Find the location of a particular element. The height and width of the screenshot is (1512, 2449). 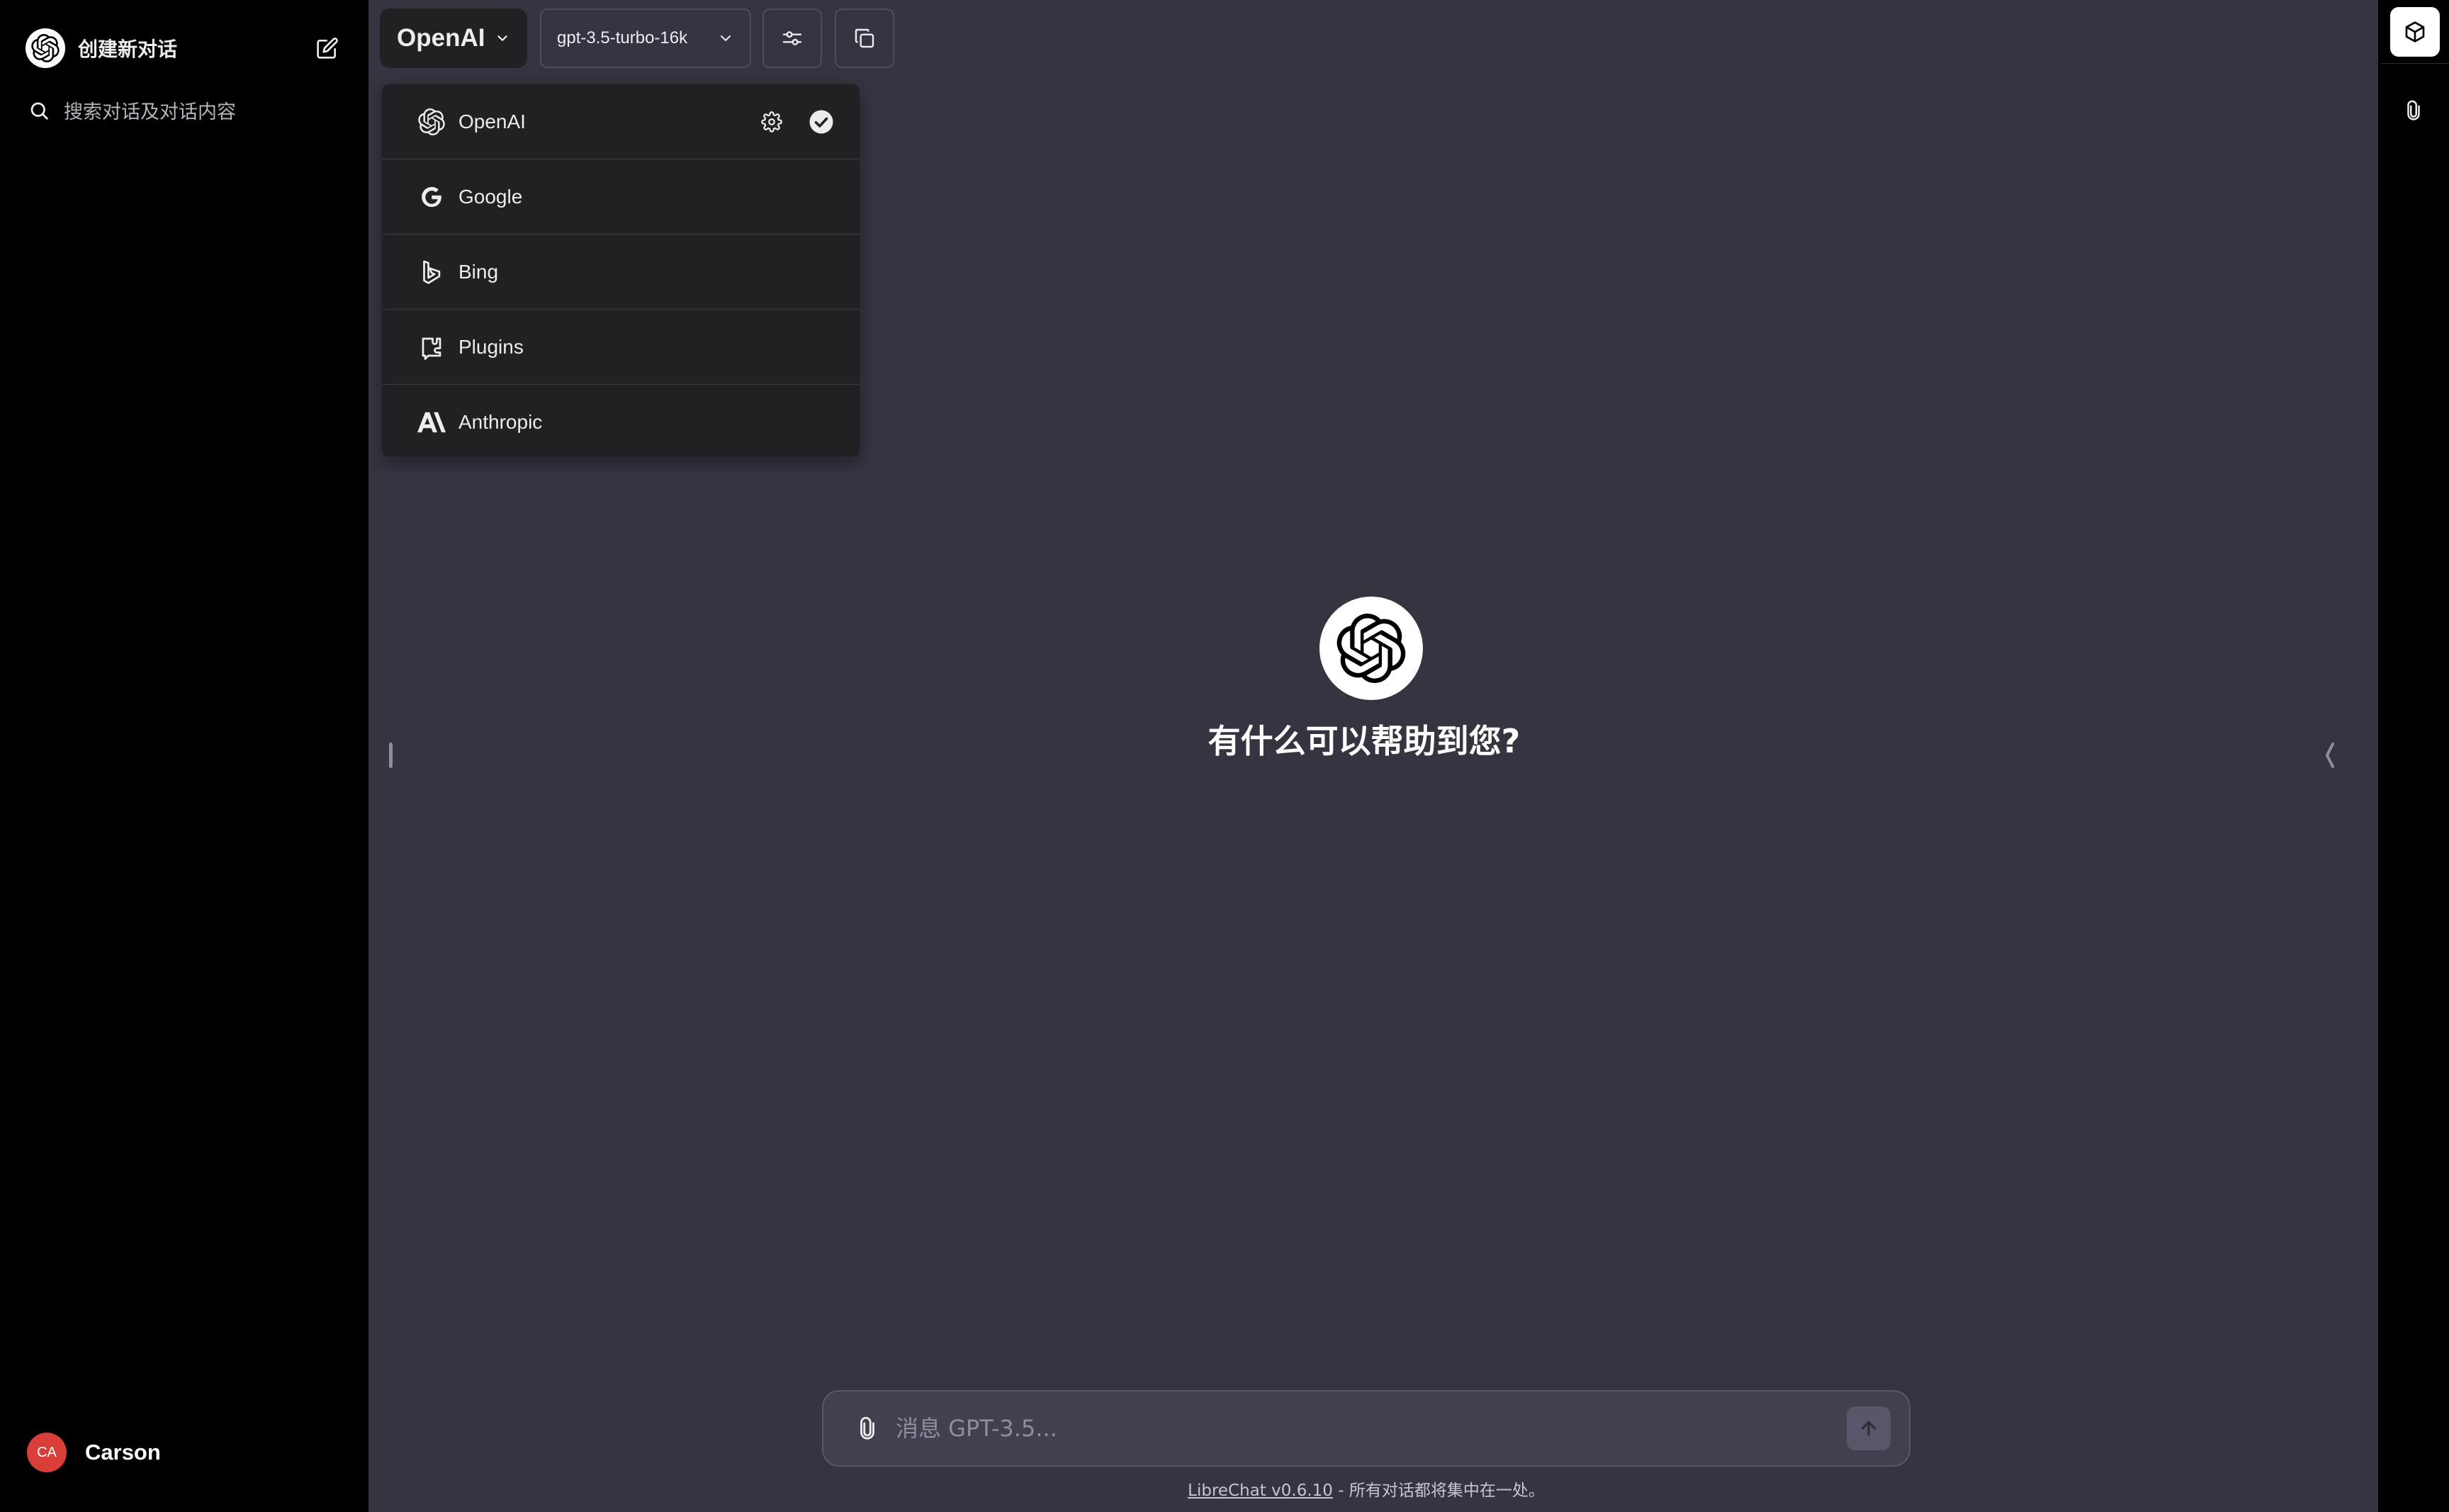

right-panel-header is located at coordinates (2415, 32).